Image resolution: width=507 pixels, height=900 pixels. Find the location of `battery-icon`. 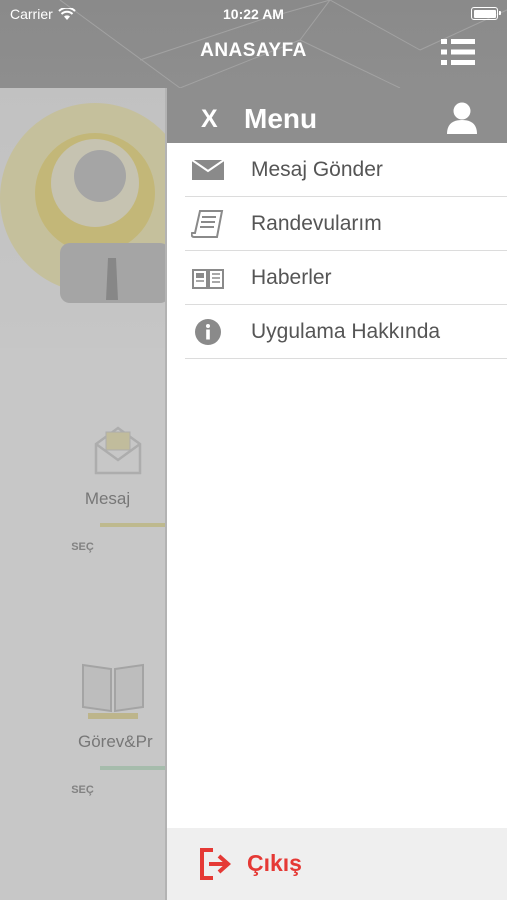

battery-icon is located at coordinates (486, 13).